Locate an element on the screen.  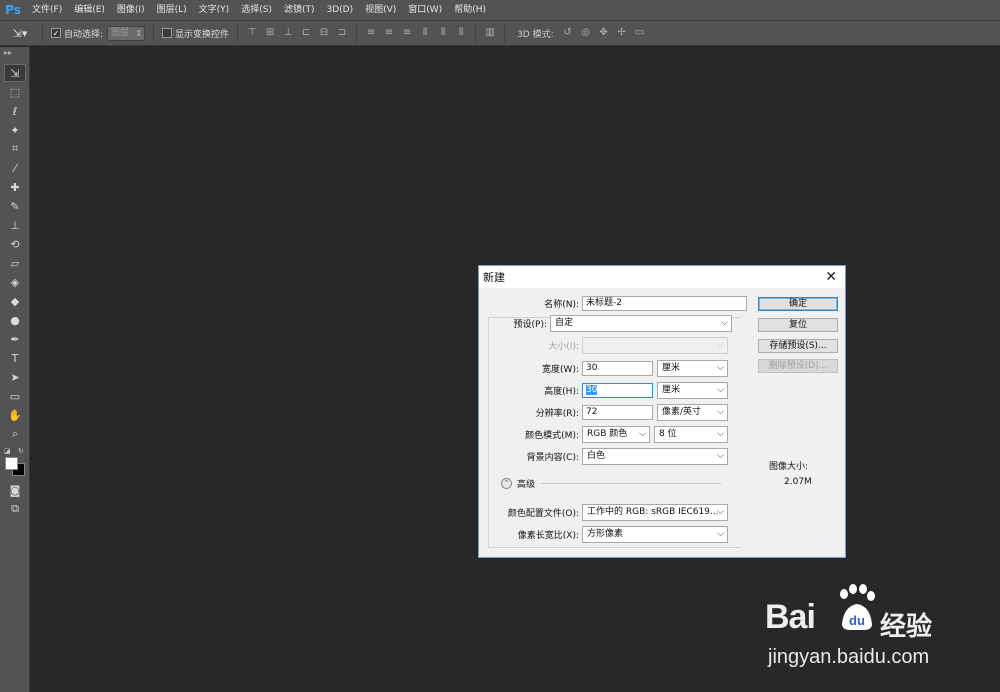
healing-brush-tool-icon: ✚ is located at coordinates (15, 187).